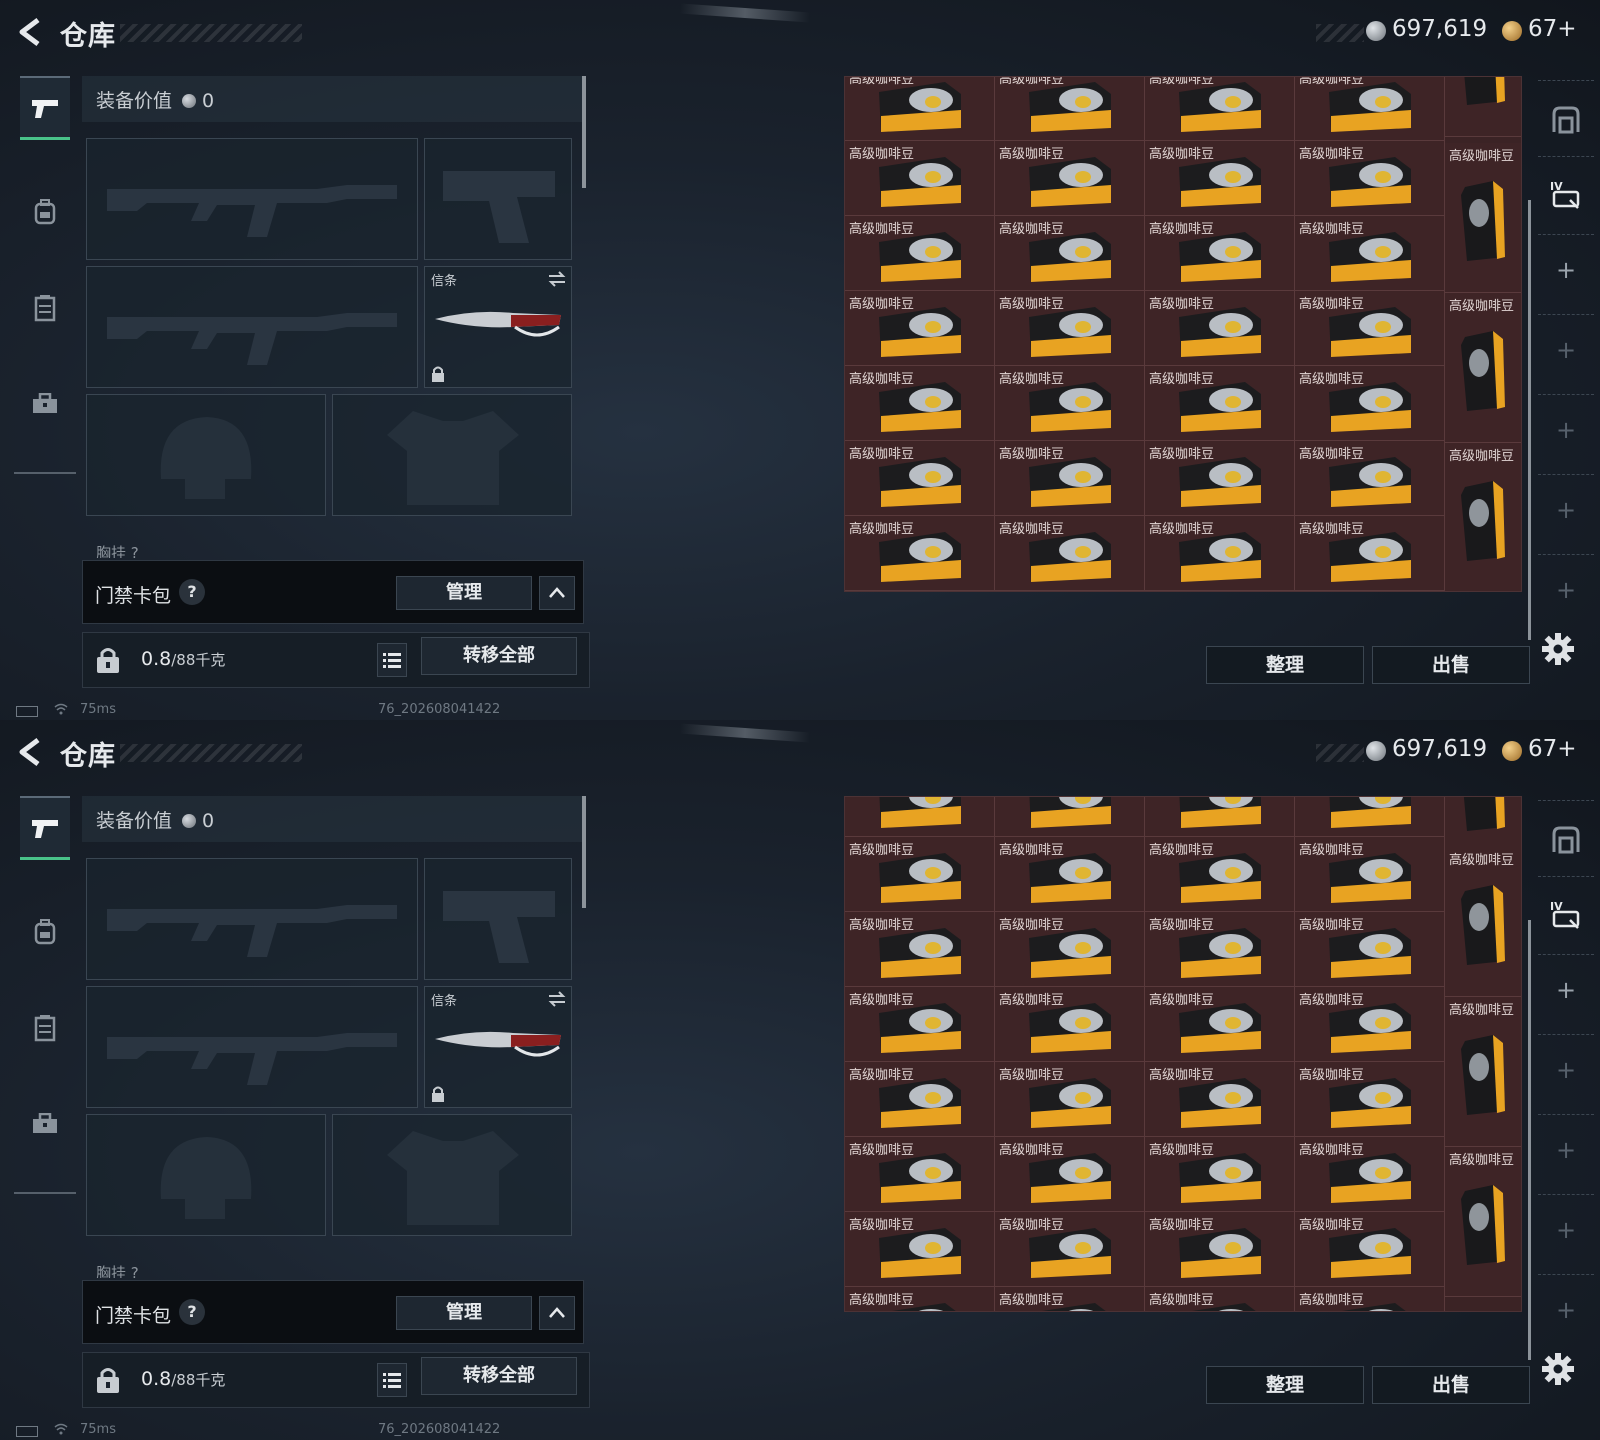  What do you see at coordinates (464, 593) in the screenshot?
I see `manage-button: 管理` at bounding box center [464, 593].